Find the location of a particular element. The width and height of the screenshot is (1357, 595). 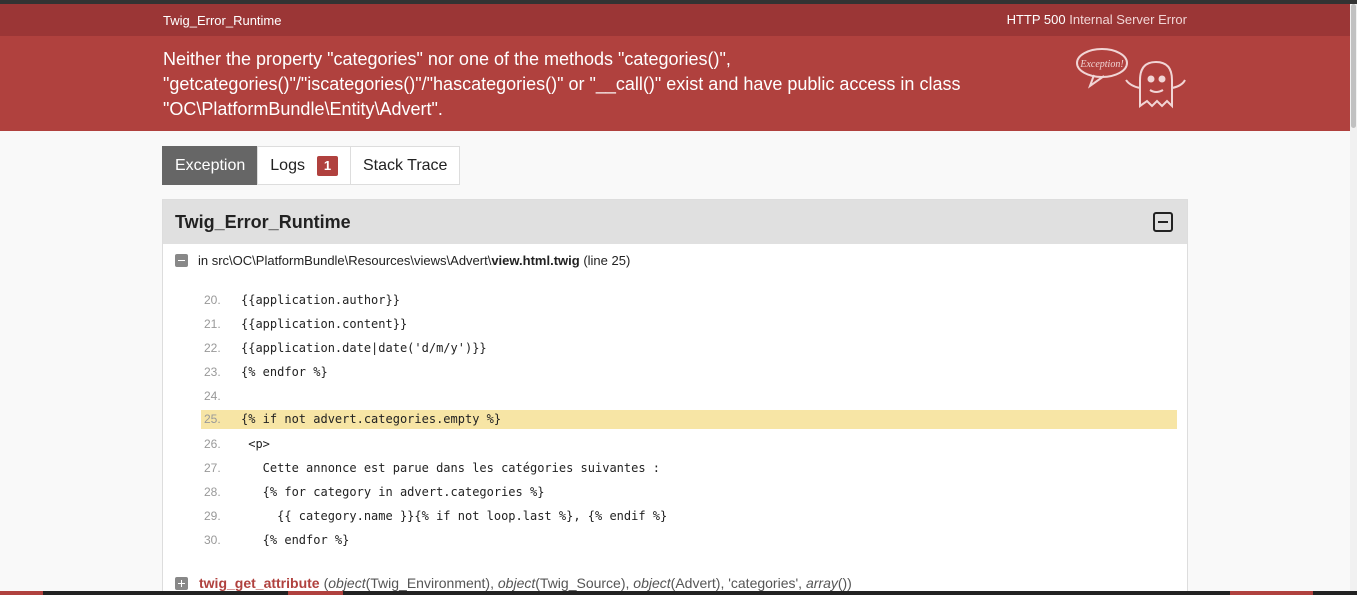

tab-stack-trace-label: Stack Trace is located at coordinates (405, 165).